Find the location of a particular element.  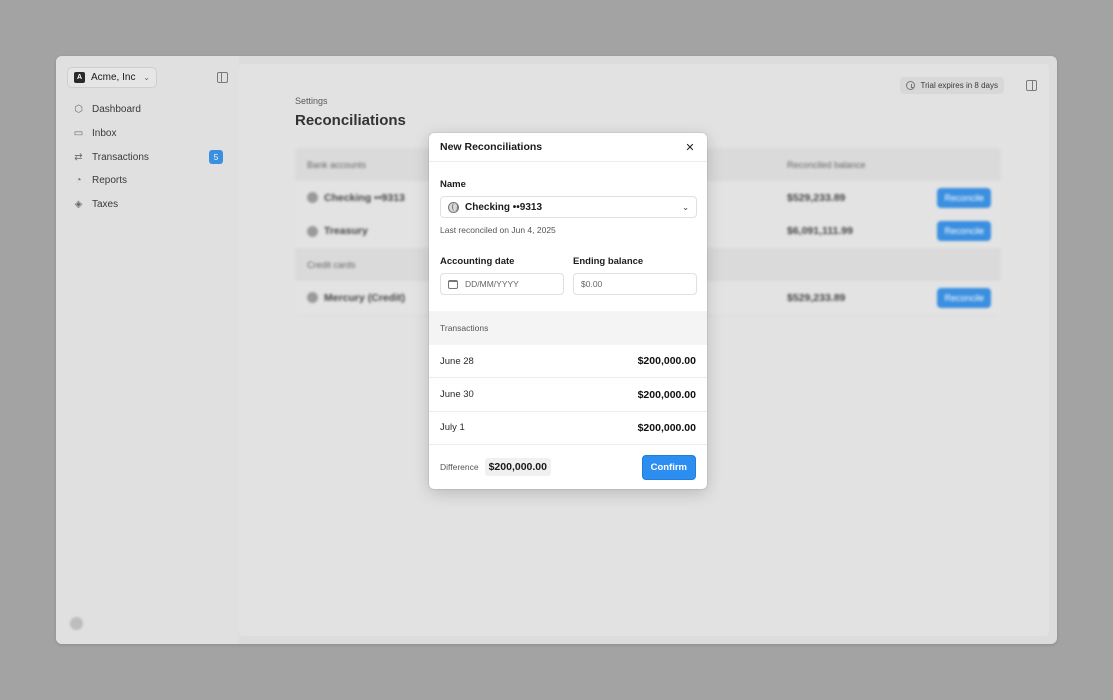

date-placeholder: DD/MM/YYYY is located at coordinates (492, 284).